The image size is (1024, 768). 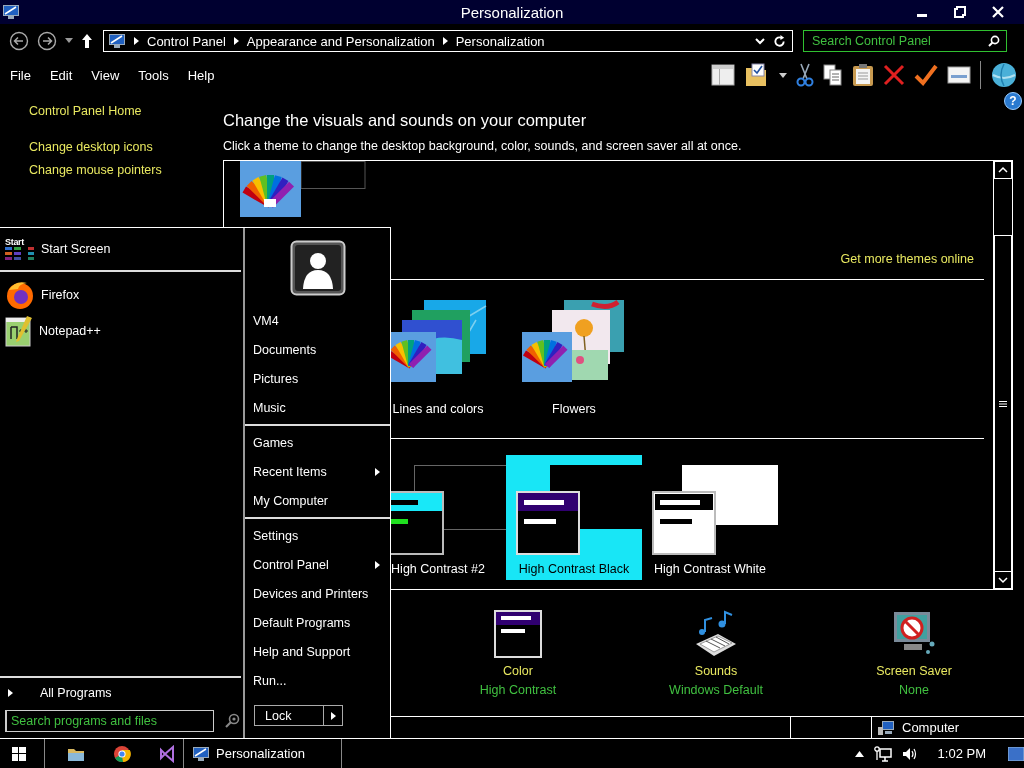 What do you see at coordinates (340, 41) in the screenshot?
I see `breadcrumb-item: Appearance and Personalization` at bounding box center [340, 41].